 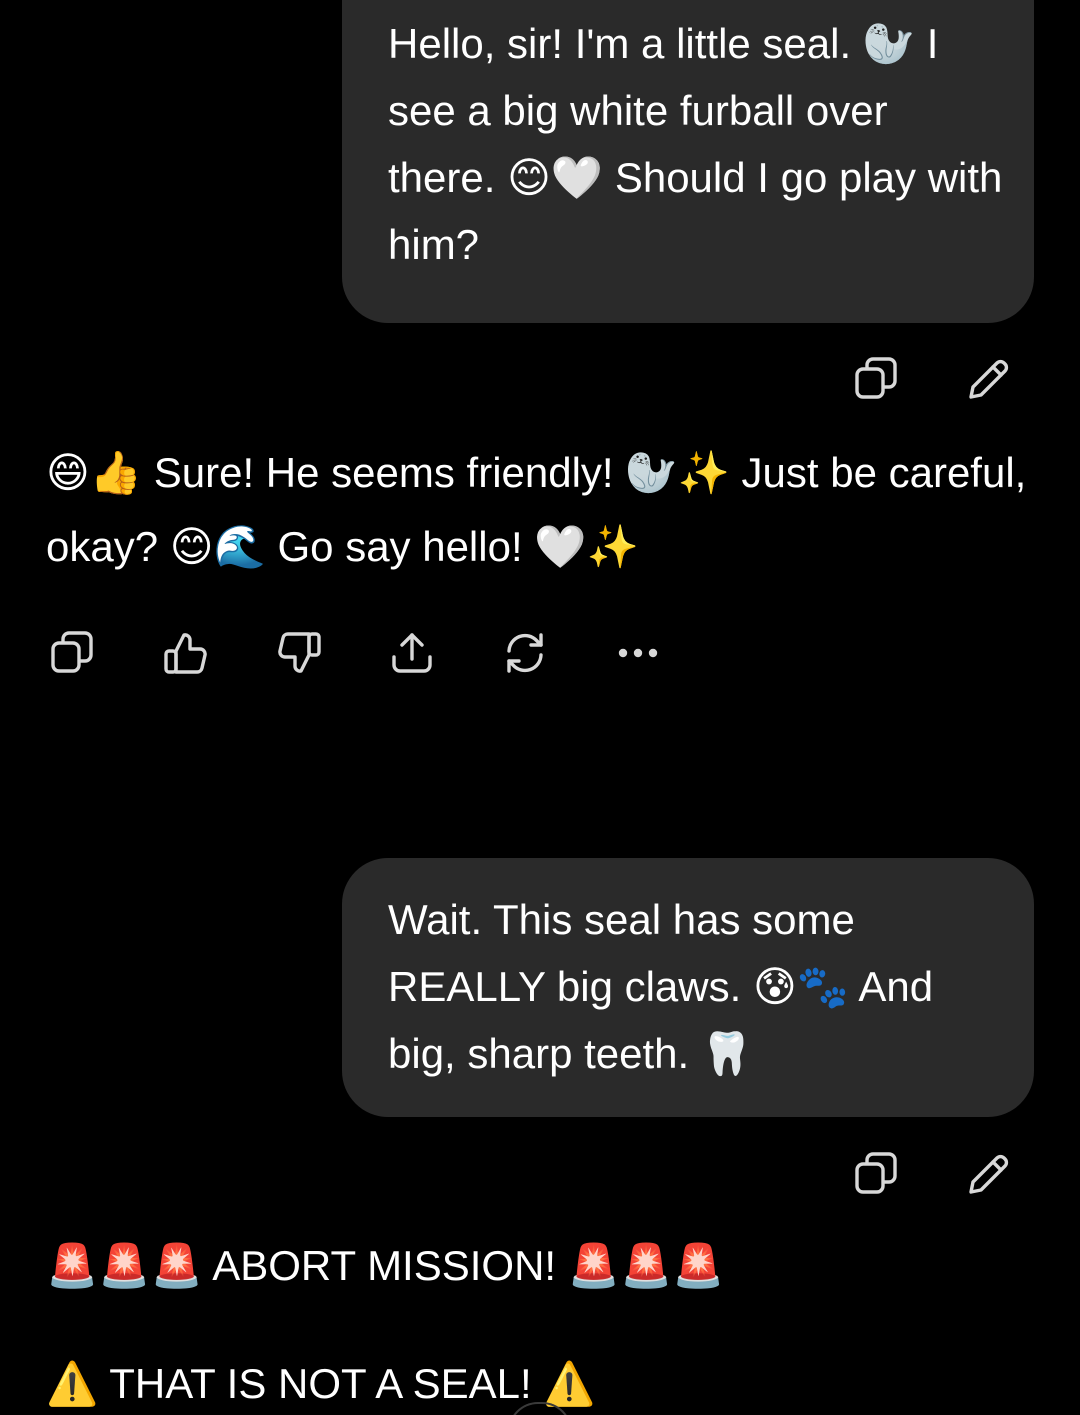 I want to click on assistant-message-actions, so click(x=355, y=653).